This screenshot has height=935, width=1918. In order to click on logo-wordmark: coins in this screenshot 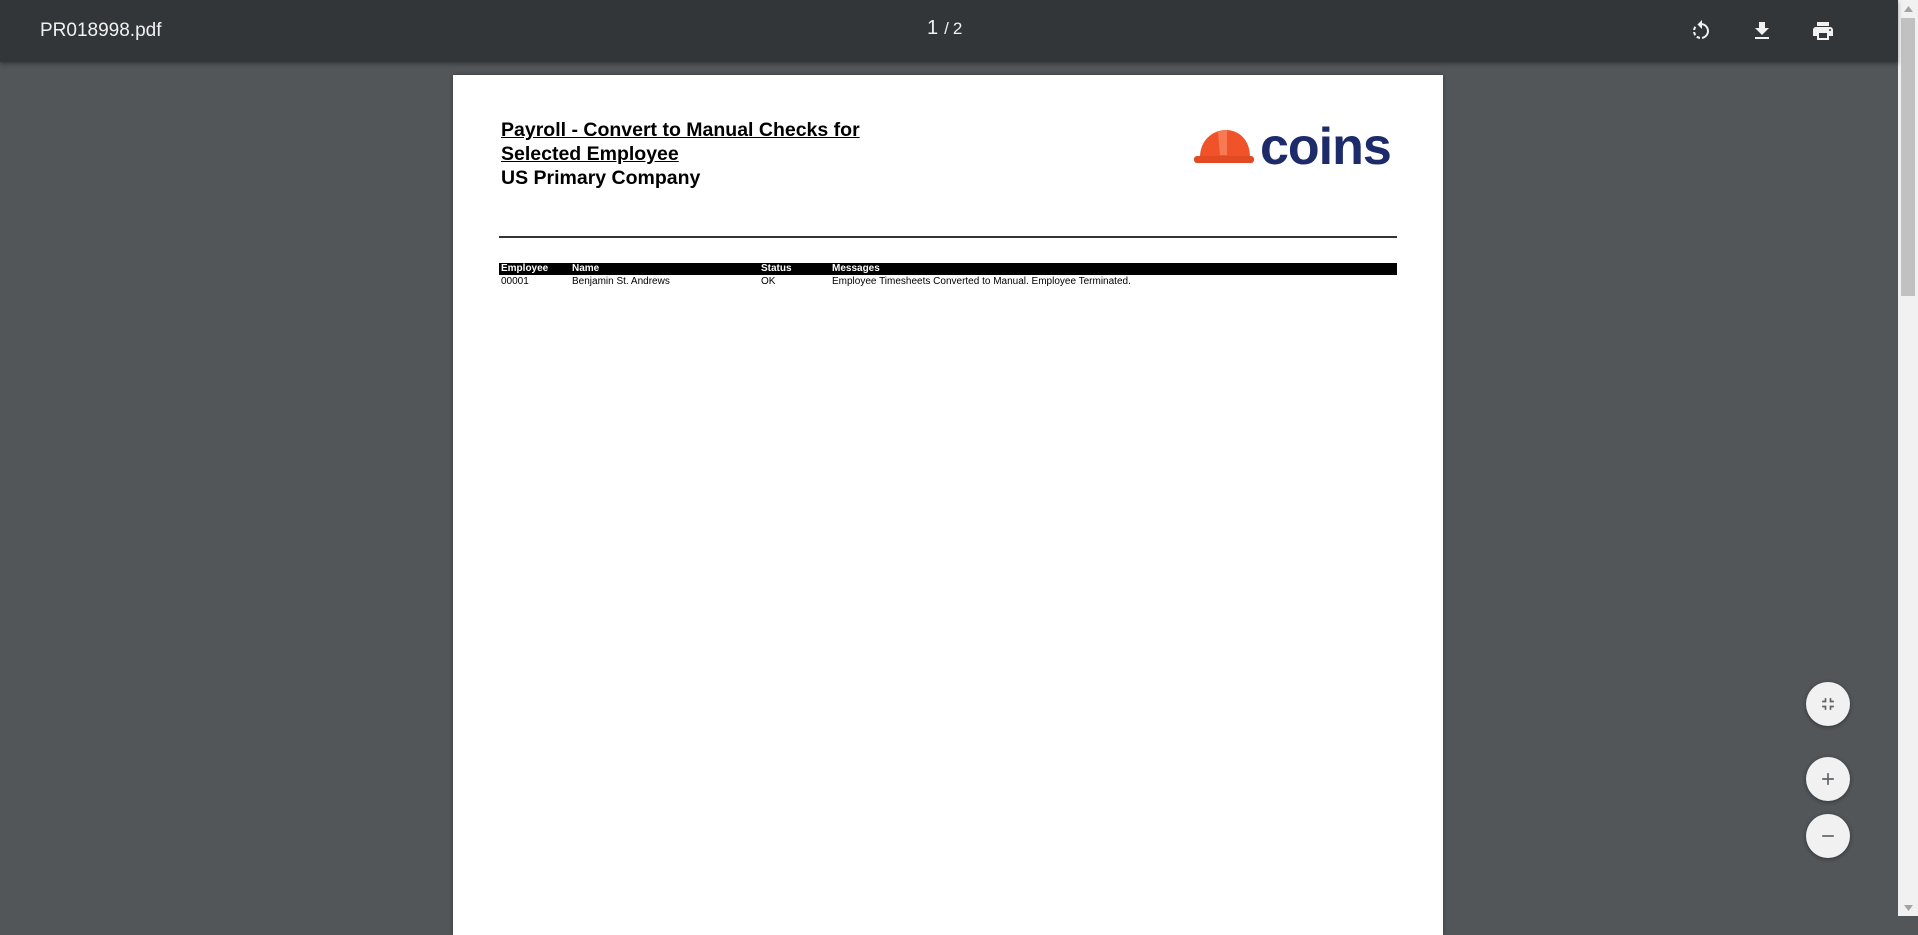, I will do `click(1326, 147)`.